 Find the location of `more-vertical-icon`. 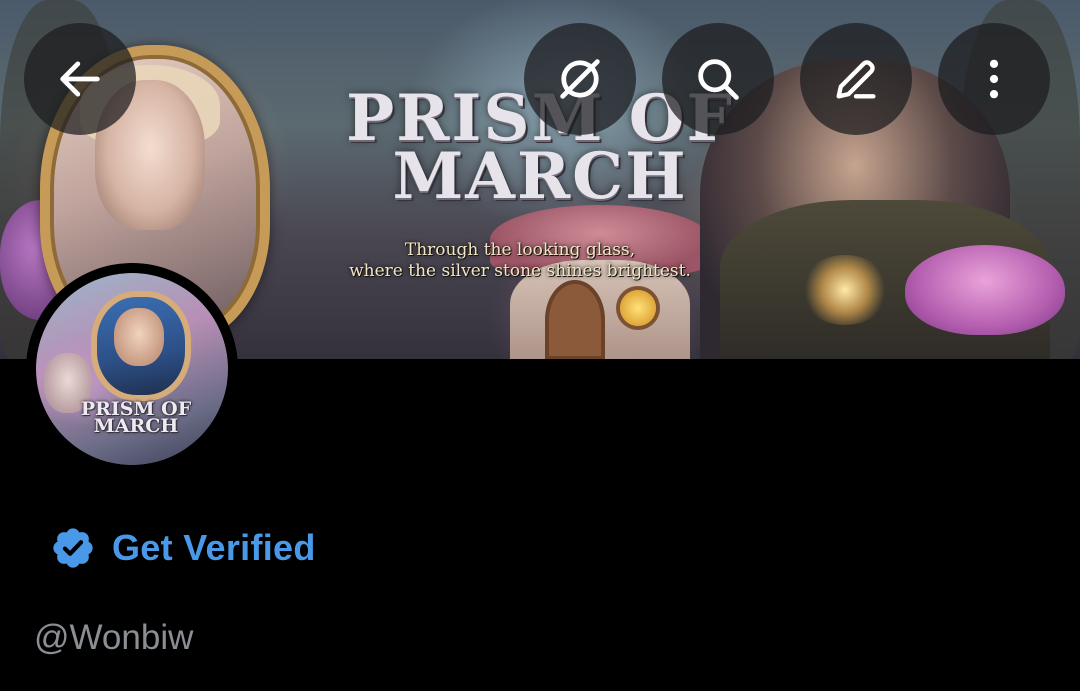

more-vertical-icon is located at coordinates (994, 79).